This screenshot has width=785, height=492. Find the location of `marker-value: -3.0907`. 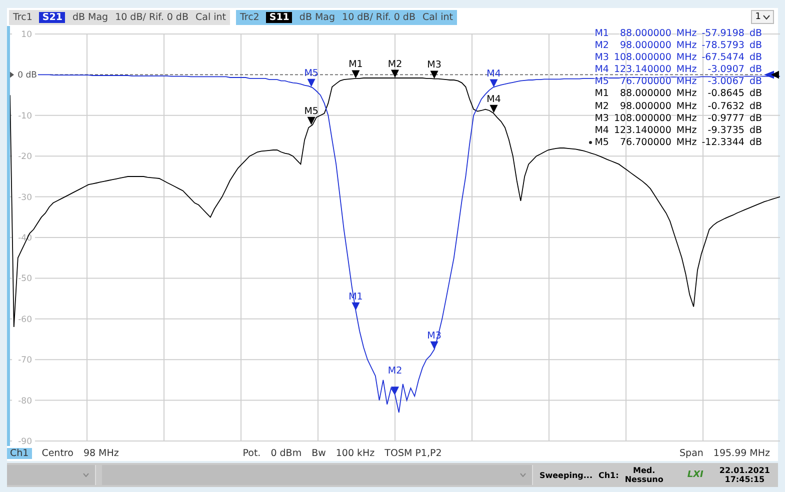

marker-value: -3.0907 is located at coordinates (725, 70).